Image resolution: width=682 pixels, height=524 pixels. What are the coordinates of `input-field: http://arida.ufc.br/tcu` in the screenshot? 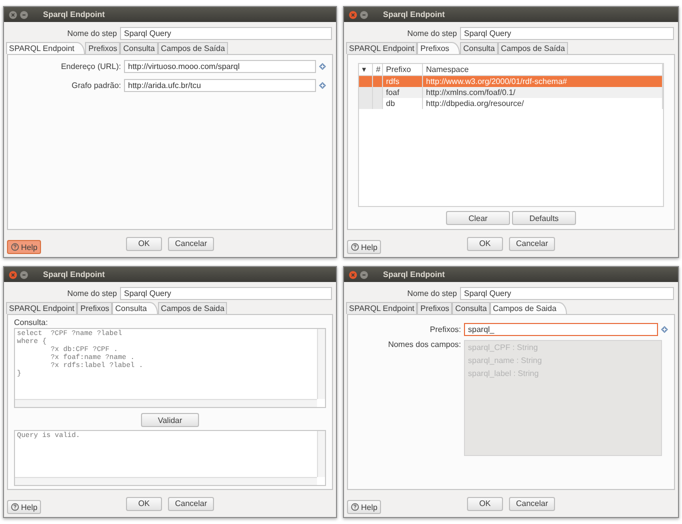 It's located at (220, 85).